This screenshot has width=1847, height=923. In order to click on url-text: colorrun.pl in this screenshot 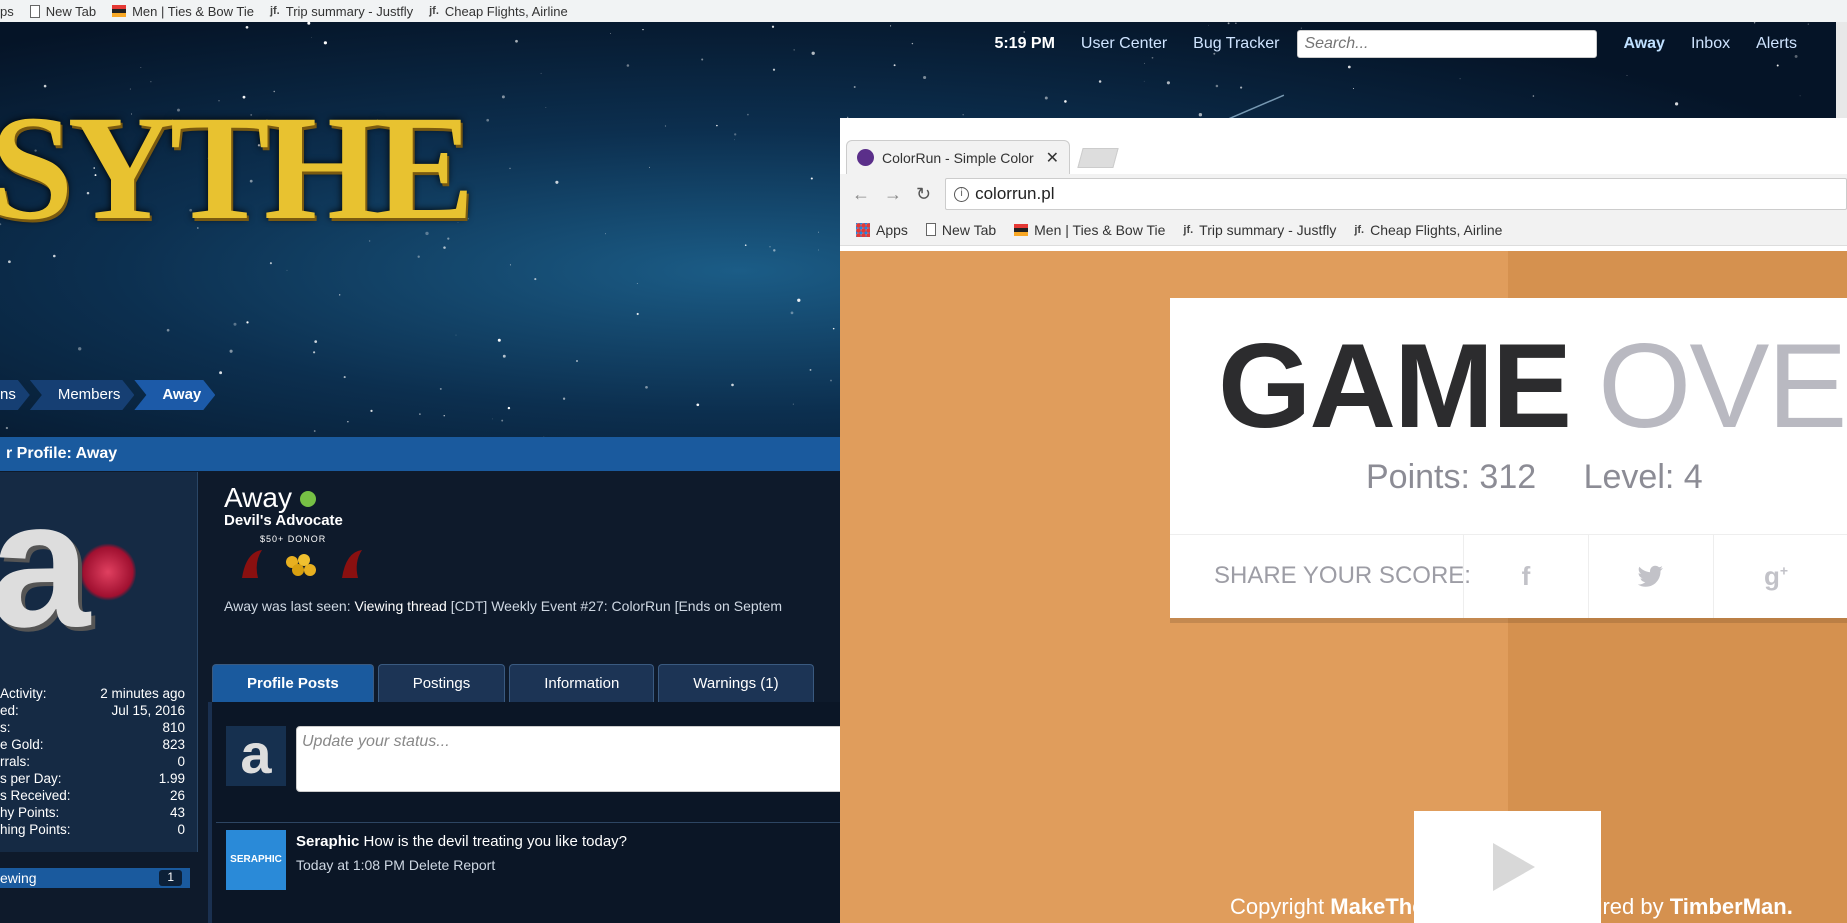, I will do `click(1015, 193)`.